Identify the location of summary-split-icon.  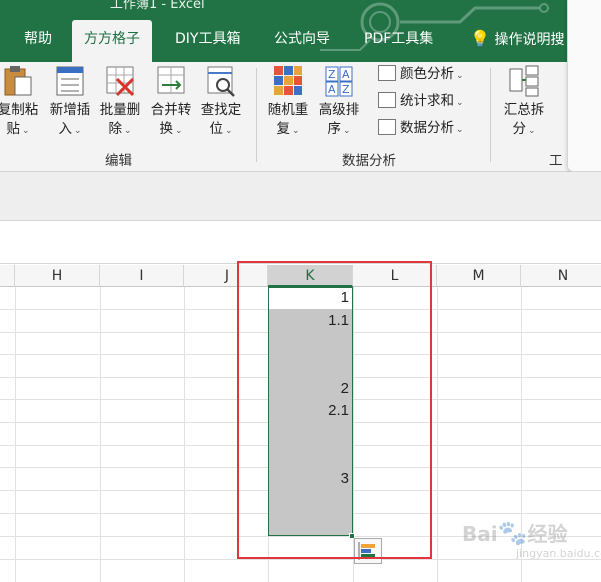
(524, 81).